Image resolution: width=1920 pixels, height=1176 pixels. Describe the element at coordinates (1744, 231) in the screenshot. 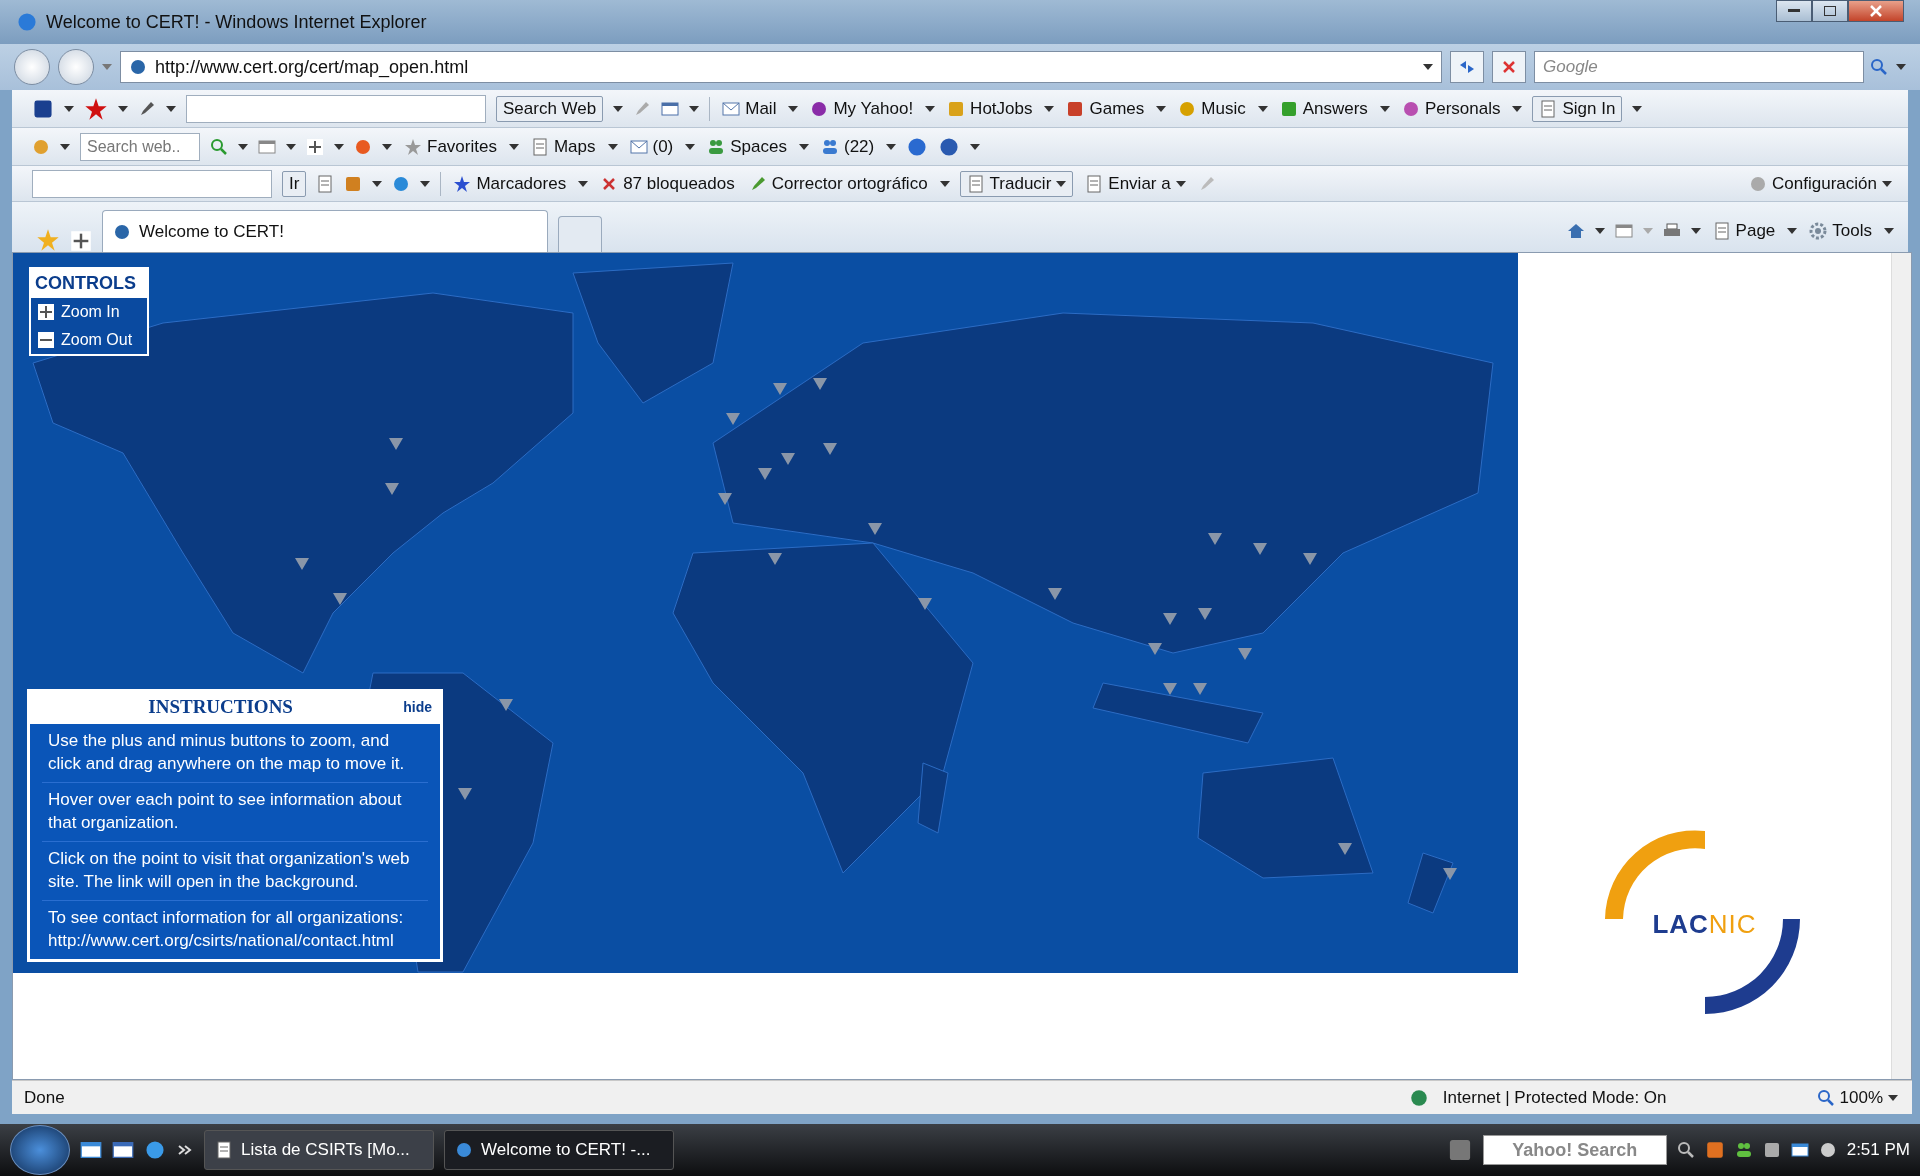

I see `command-button: Page` at that location.